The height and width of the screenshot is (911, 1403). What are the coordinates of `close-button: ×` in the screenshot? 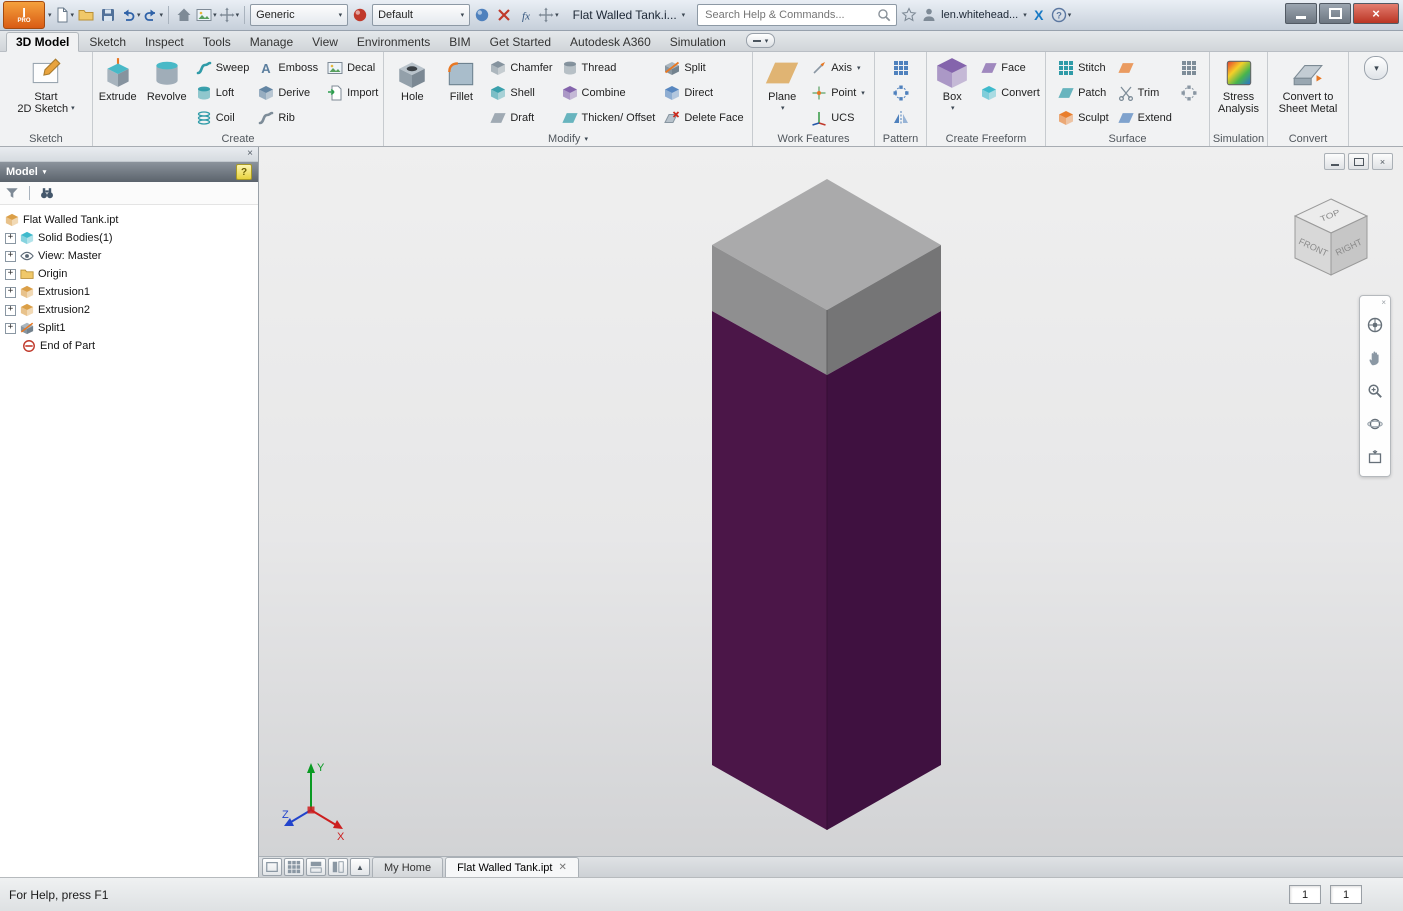 It's located at (1376, 13).